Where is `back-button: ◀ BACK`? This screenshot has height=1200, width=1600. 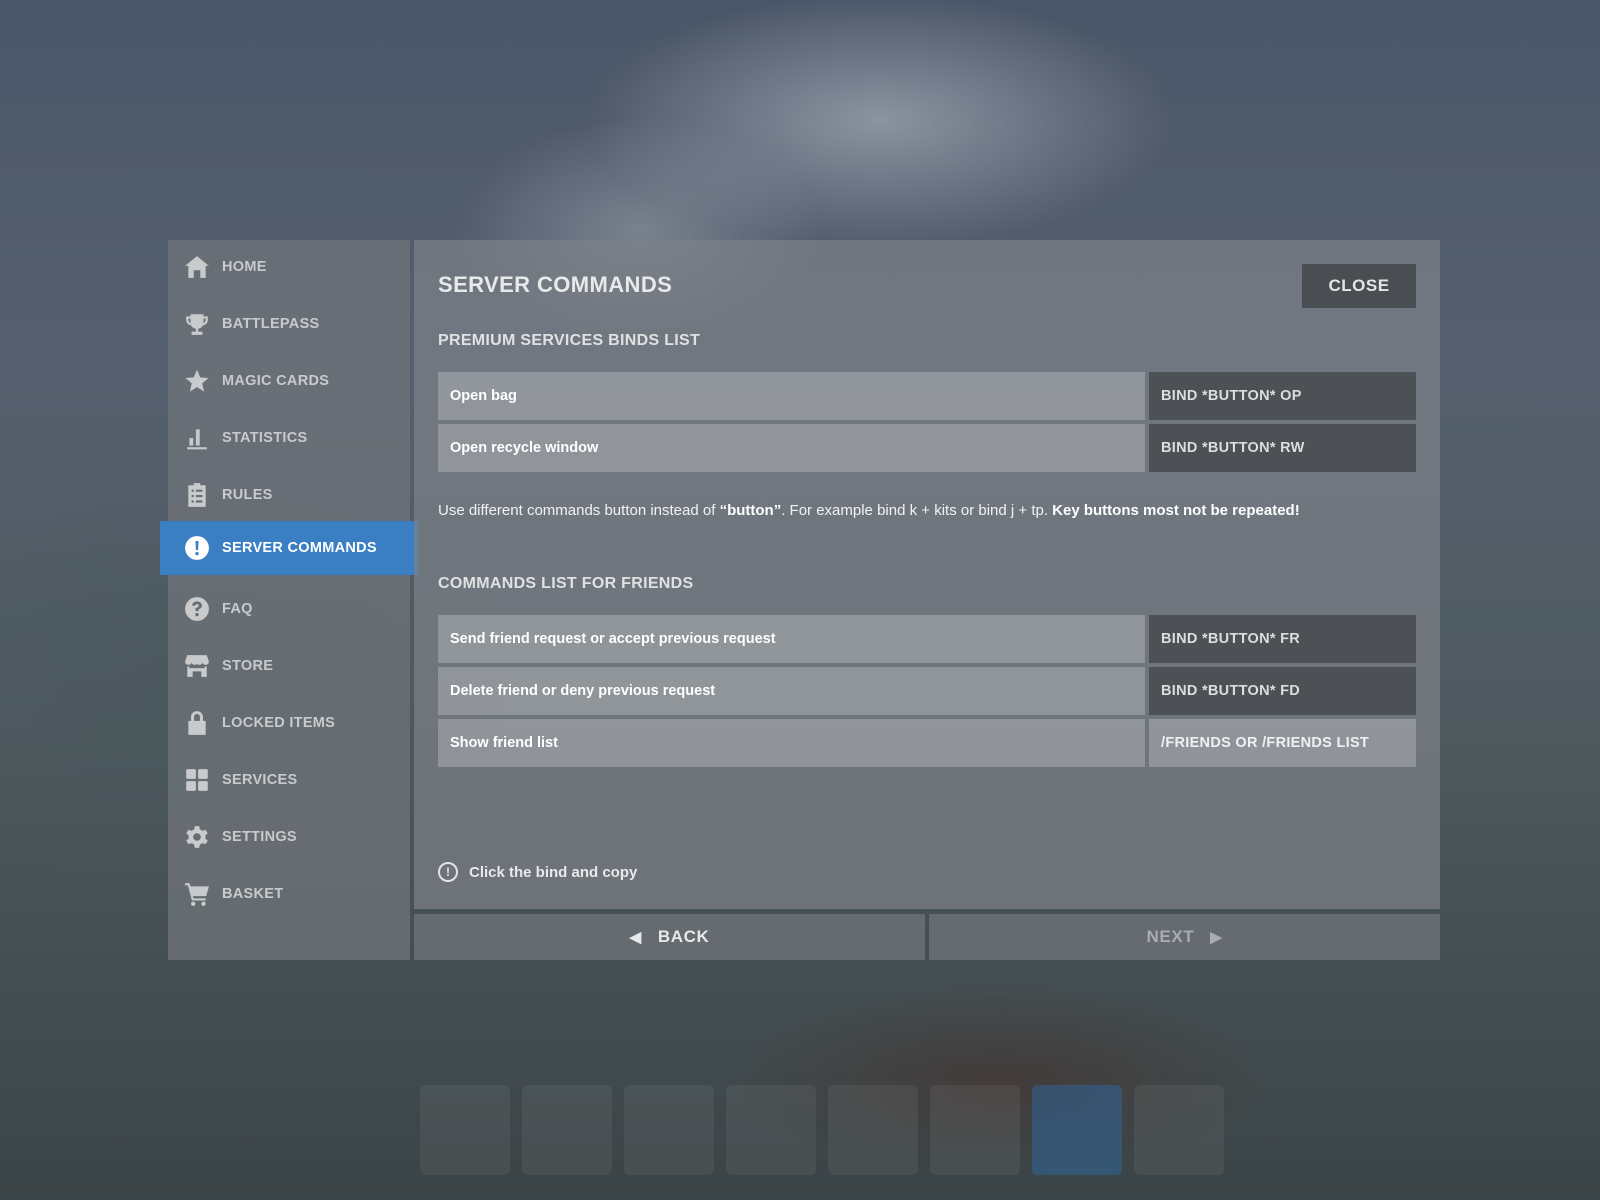 back-button: ◀ BACK is located at coordinates (669, 937).